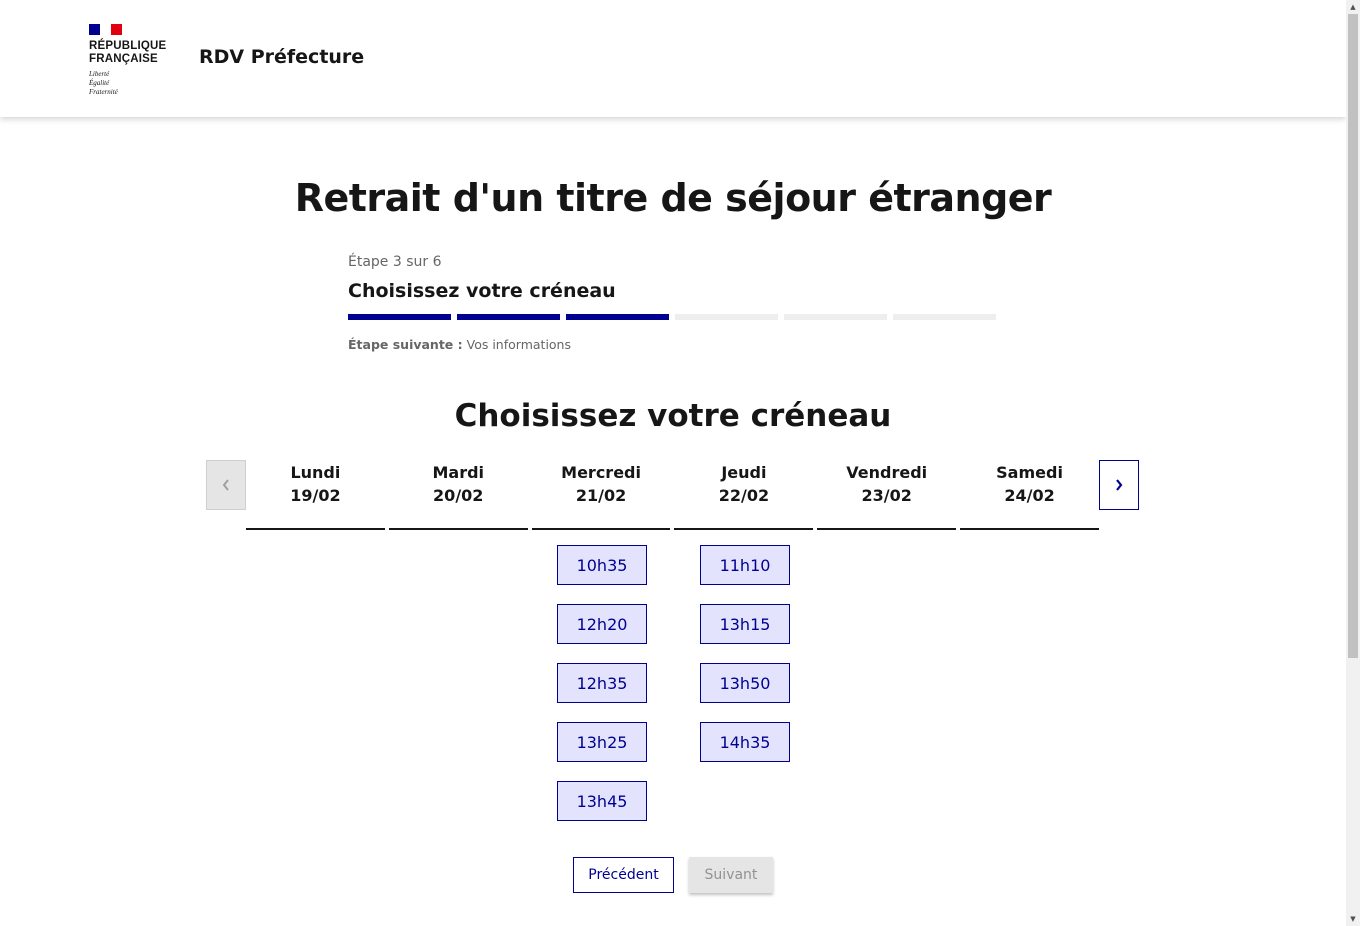 The height and width of the screenshot is (926, 1360). I want to click on next-days-button, so click(1119, 485).